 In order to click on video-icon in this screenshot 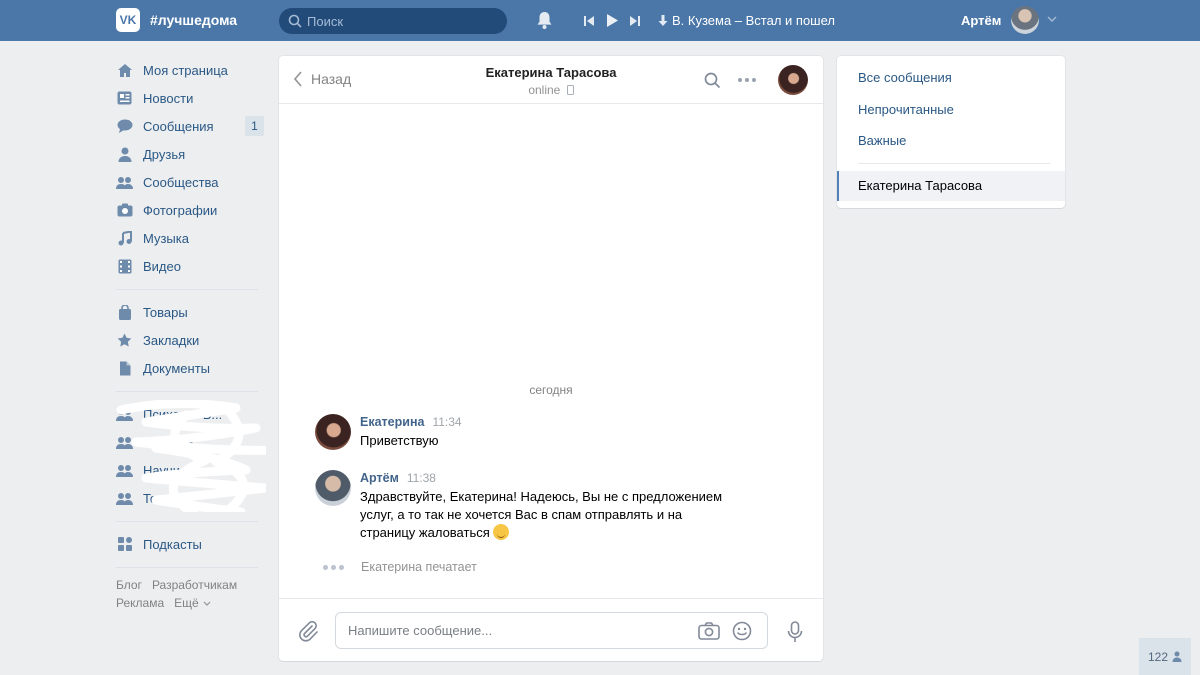, I will do `click(124, 266)`.